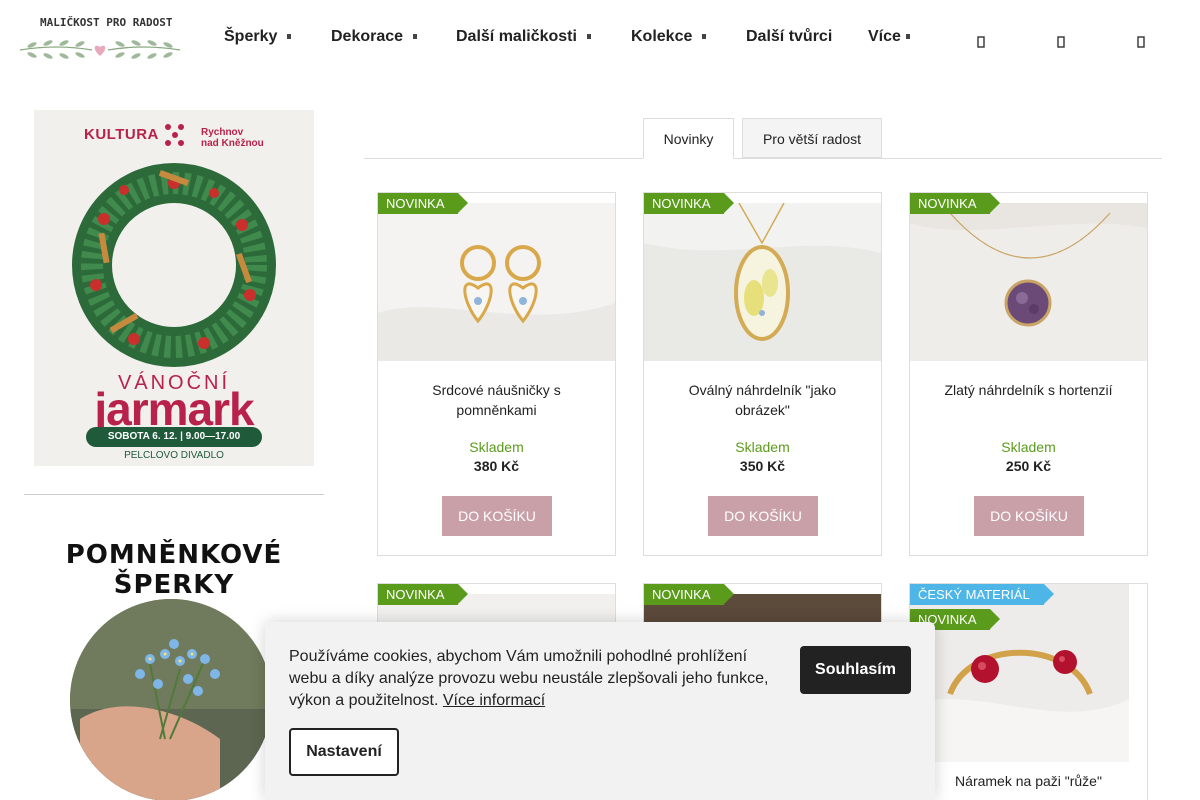 The image size is (1200, 800). What do you see at coordinates (1028, 466) in the screenshot?
I see `product-price: 250 Kč` at bounding box center [1028, 466].